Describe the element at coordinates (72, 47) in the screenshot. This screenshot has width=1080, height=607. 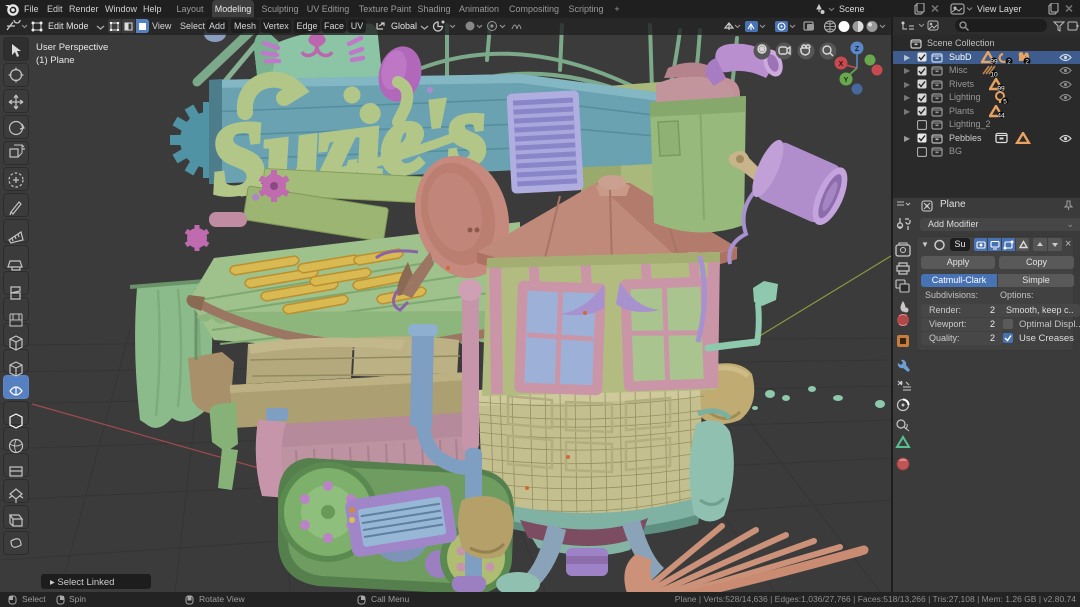
I see `svg-text: User Perspective` at that location.